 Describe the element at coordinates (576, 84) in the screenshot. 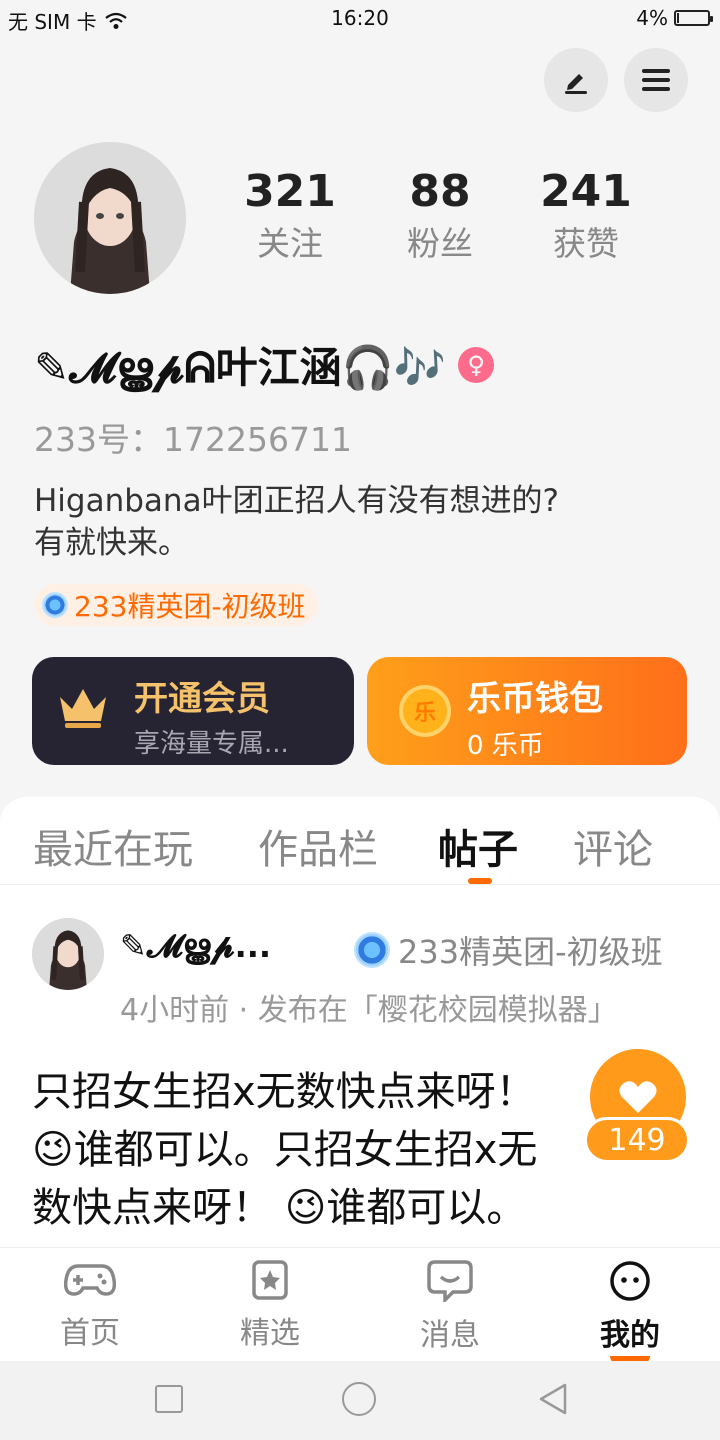

I see `edit-icon` at that location.